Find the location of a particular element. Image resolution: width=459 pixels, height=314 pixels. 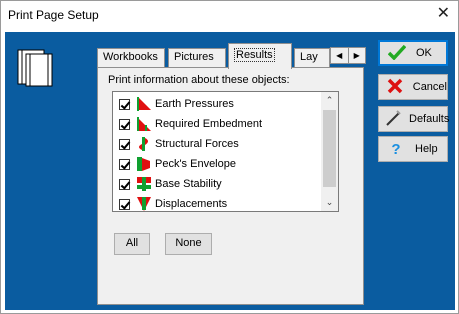

base-stability-icon is located at coordinates (144, 184).